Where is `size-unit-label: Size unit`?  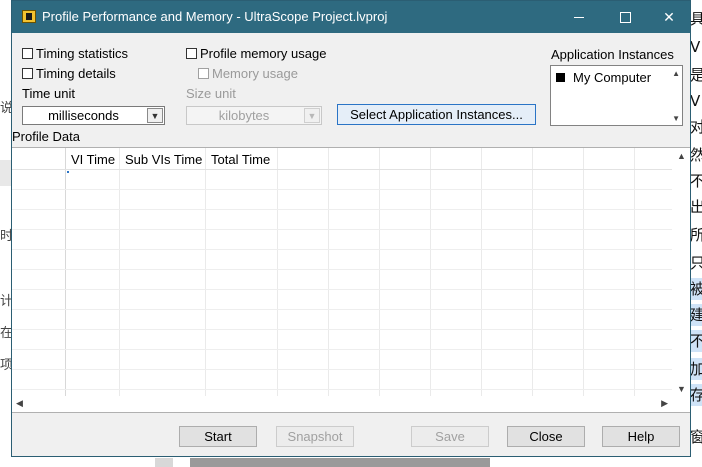 size-unit-label: Size unit is located at coordinates (211, 93).